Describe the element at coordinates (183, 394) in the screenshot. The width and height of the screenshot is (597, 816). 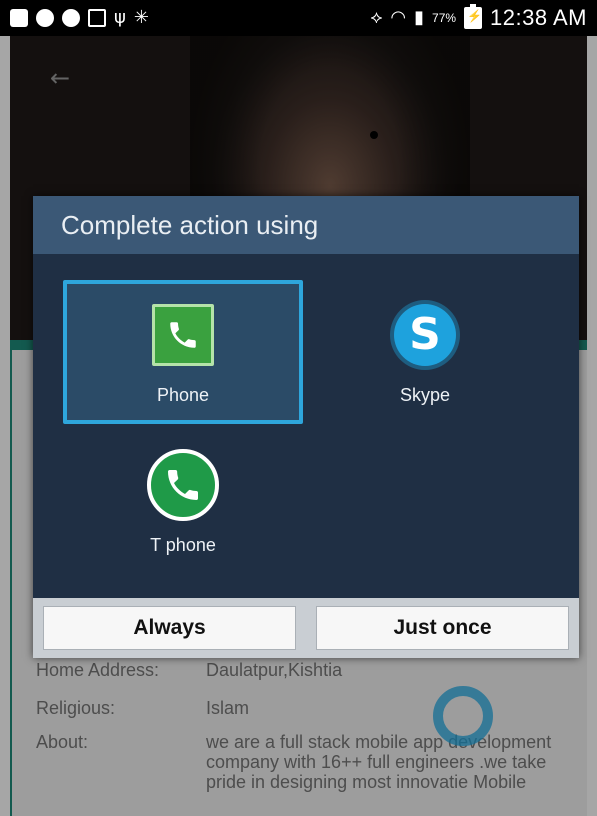
I see `app-label: Phone` at that location.